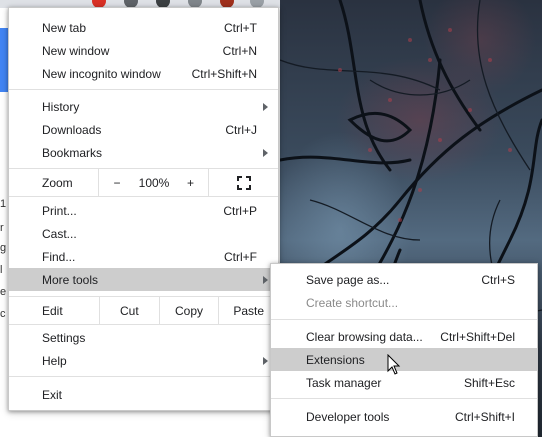  I want to click on page-glyph: g, so click(3, 248).